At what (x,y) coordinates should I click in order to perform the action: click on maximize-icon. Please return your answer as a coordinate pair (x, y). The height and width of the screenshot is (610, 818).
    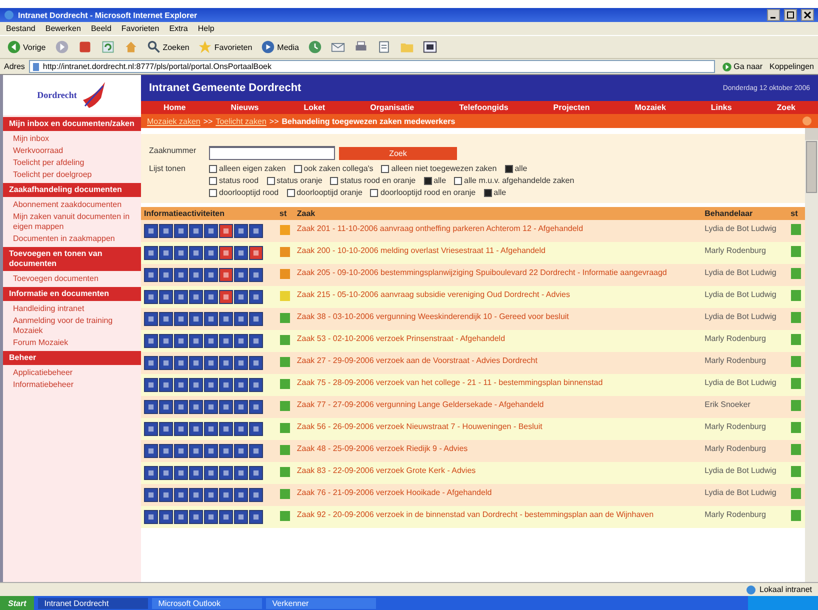
    Looking at the image, I should click on (790, 15).